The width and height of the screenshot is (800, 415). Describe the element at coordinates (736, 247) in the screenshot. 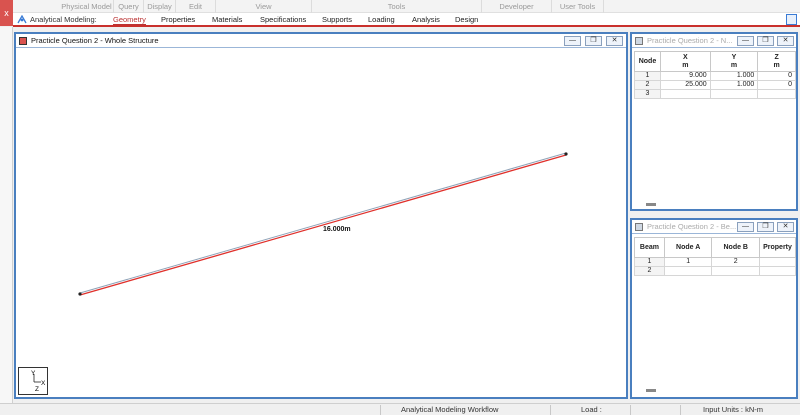

I see `node-b-column-header: Node B` at that location.